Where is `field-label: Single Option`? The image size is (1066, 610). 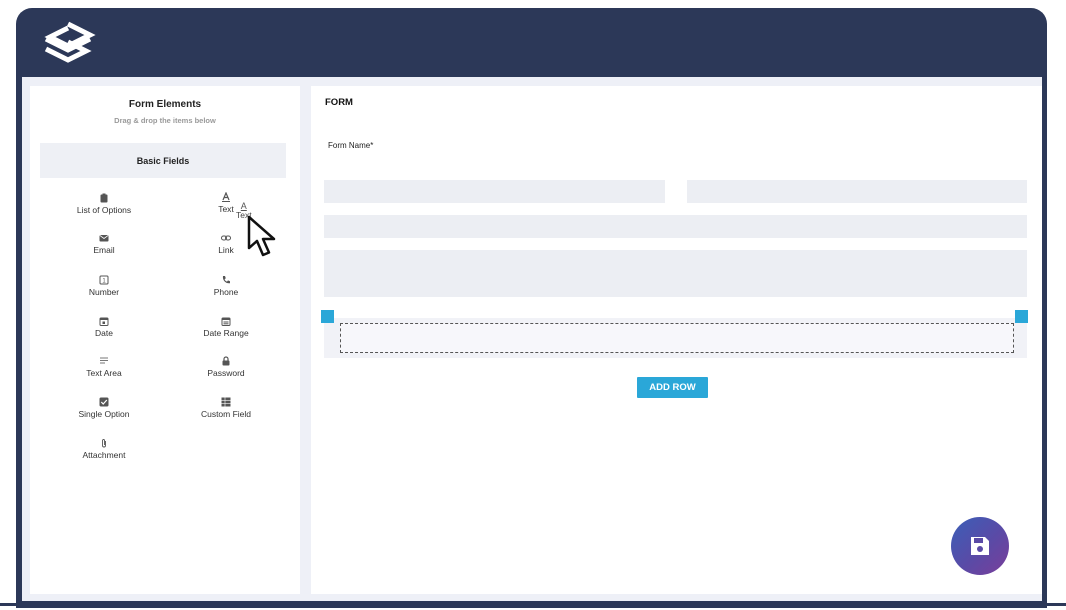 field-label: Single Option is located at coordinates (104, 414).